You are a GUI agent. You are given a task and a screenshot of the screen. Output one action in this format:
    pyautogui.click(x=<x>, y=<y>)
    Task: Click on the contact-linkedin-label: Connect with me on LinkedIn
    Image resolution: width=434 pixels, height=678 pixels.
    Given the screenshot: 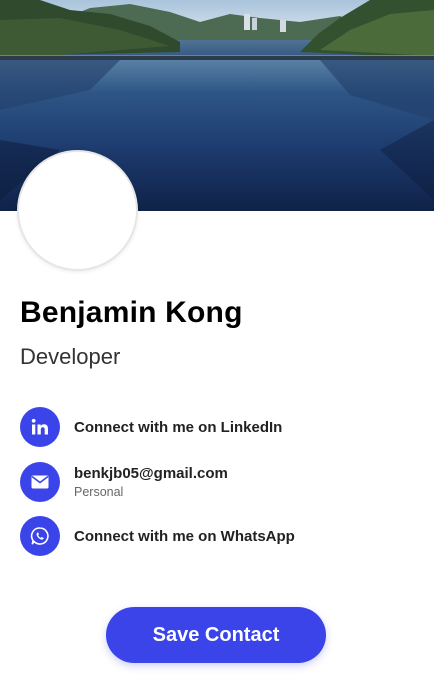 What is the action you would take?
    pyautogui.click(x=178, y=427)
    